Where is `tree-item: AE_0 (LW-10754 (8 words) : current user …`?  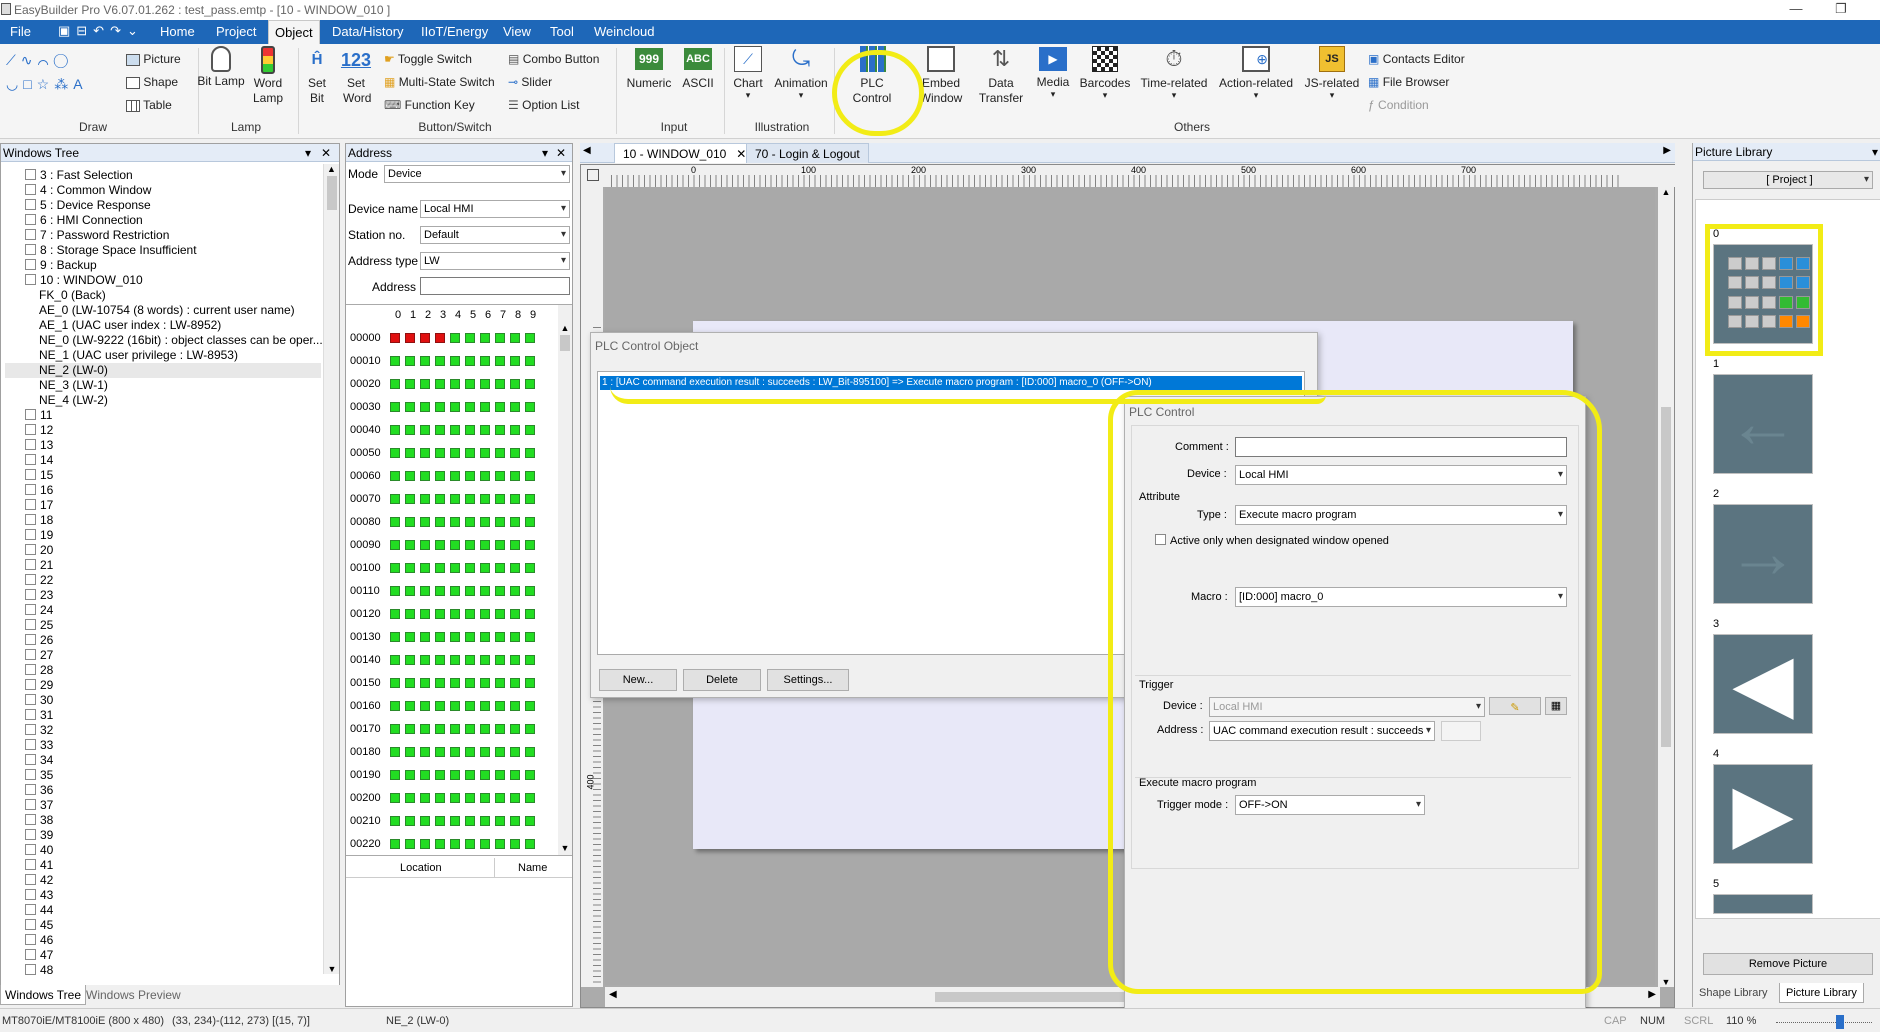 tree-item: AE_0 (LW-10754 (8 words) : current user … is located at coordinates (163, 310).